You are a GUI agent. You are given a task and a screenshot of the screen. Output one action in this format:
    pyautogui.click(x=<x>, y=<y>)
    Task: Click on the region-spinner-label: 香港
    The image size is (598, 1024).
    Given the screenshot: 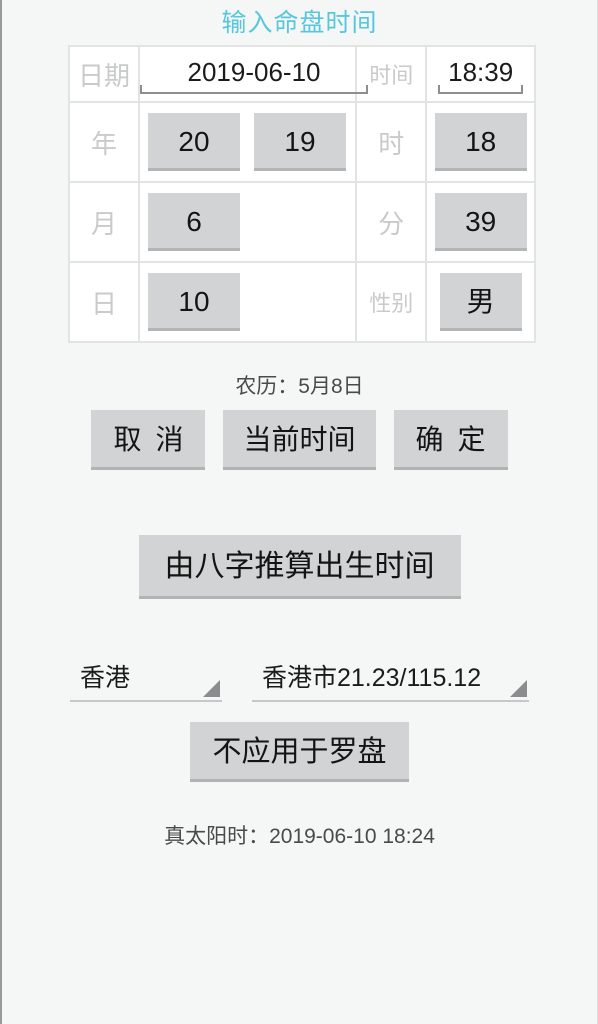 What is the action you would take?
    pyautogui.click(x=105, y=678)
    